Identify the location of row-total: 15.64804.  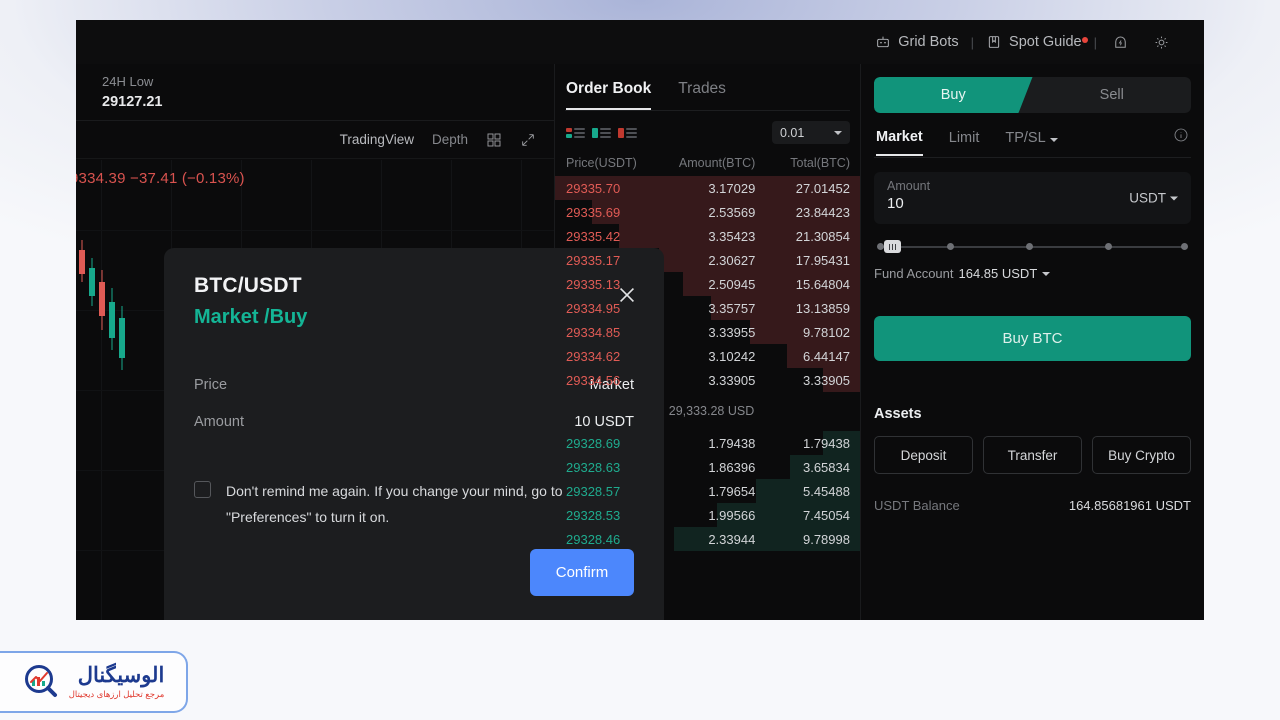
(822, 284).